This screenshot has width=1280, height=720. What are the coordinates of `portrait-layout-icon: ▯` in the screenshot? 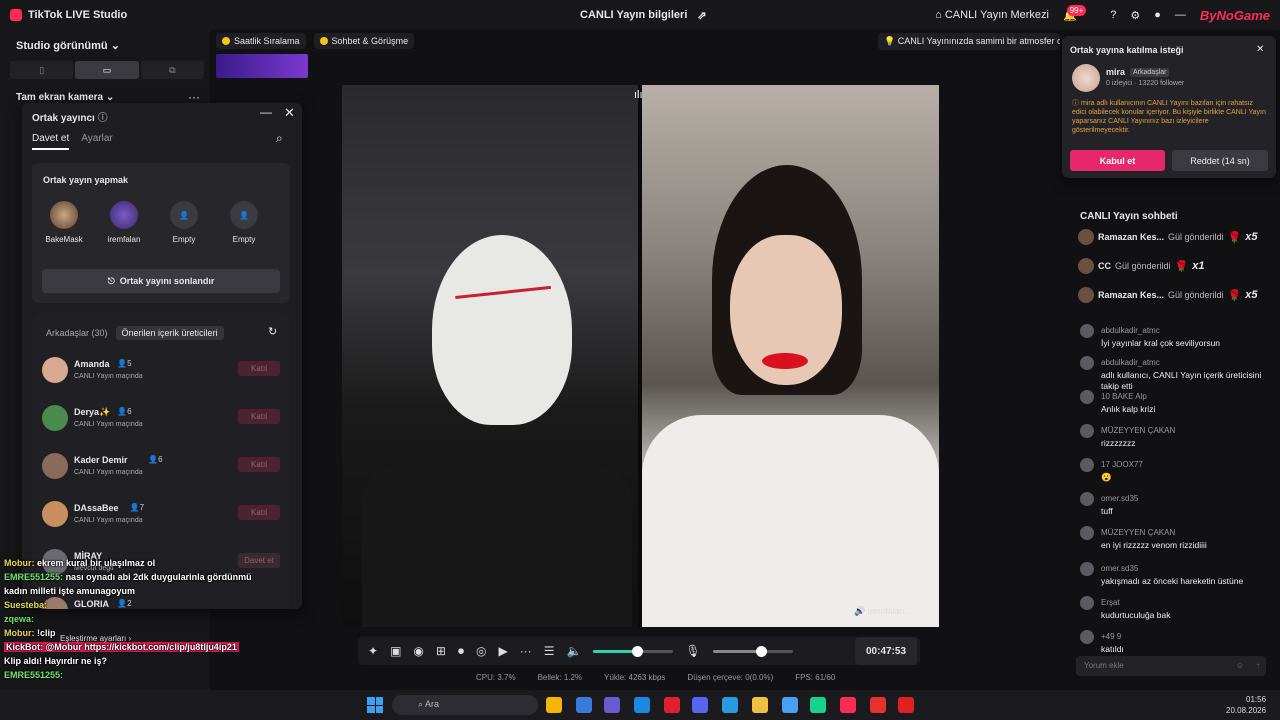 It's located at (42, 70).